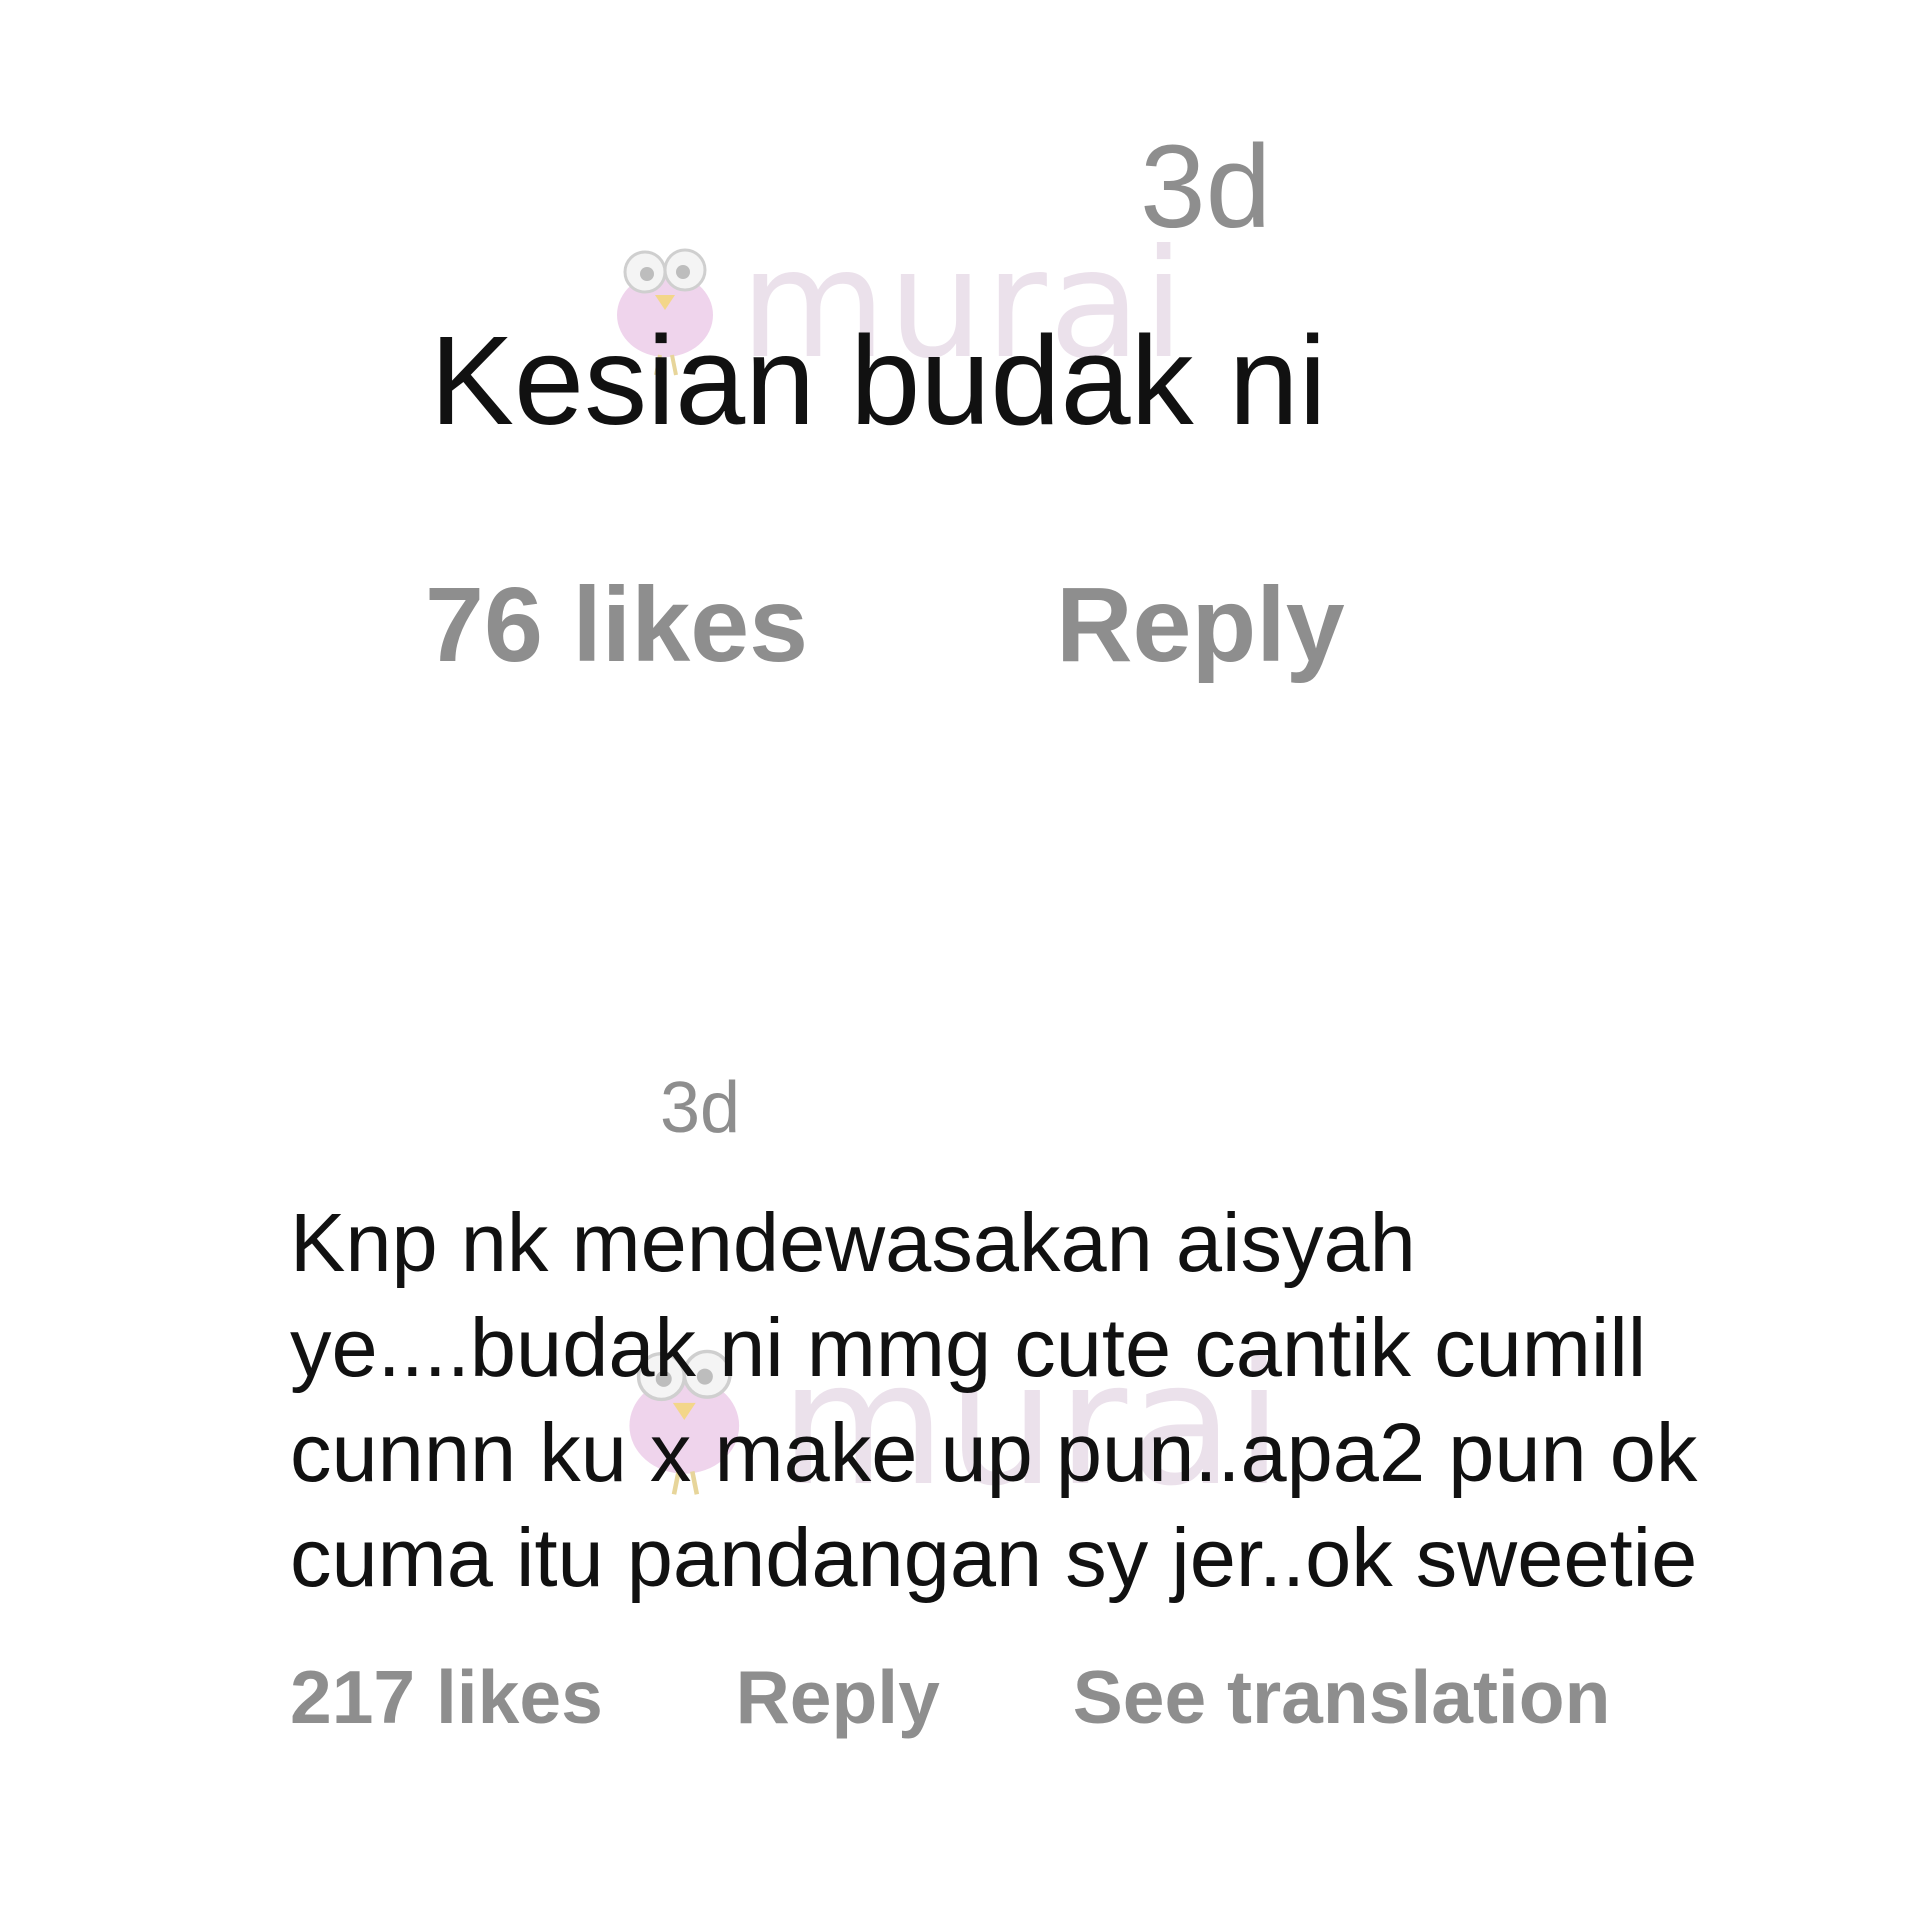  What do you see at coordinates (1342, 1697) in the screenshot?
I see `see-translation-button: See translation` at bounding box center [1342, 1697].